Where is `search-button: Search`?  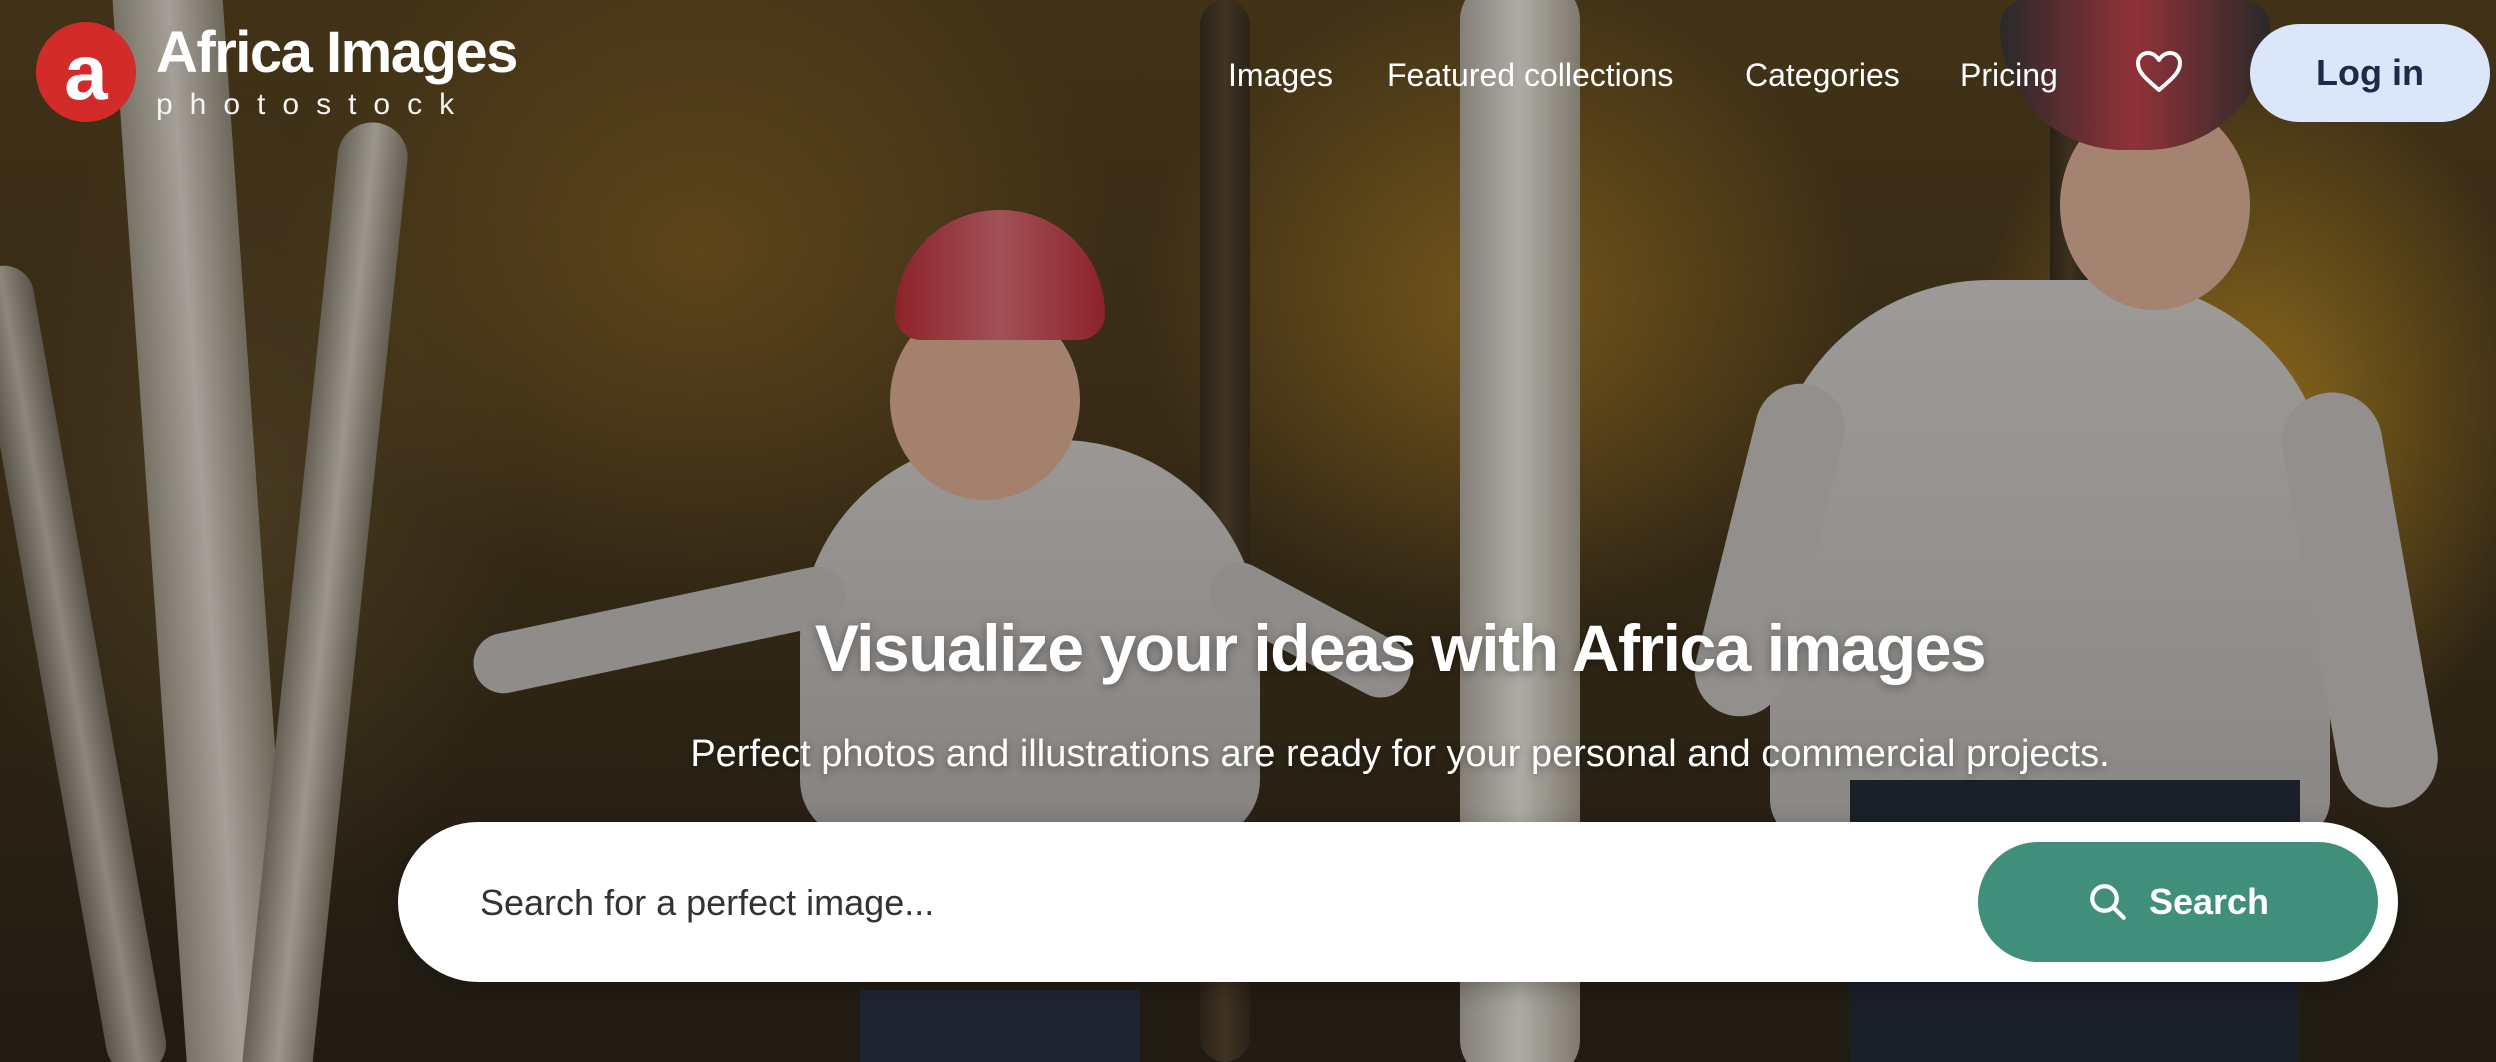
search-button: Search is located at coordinates (2178, 902).